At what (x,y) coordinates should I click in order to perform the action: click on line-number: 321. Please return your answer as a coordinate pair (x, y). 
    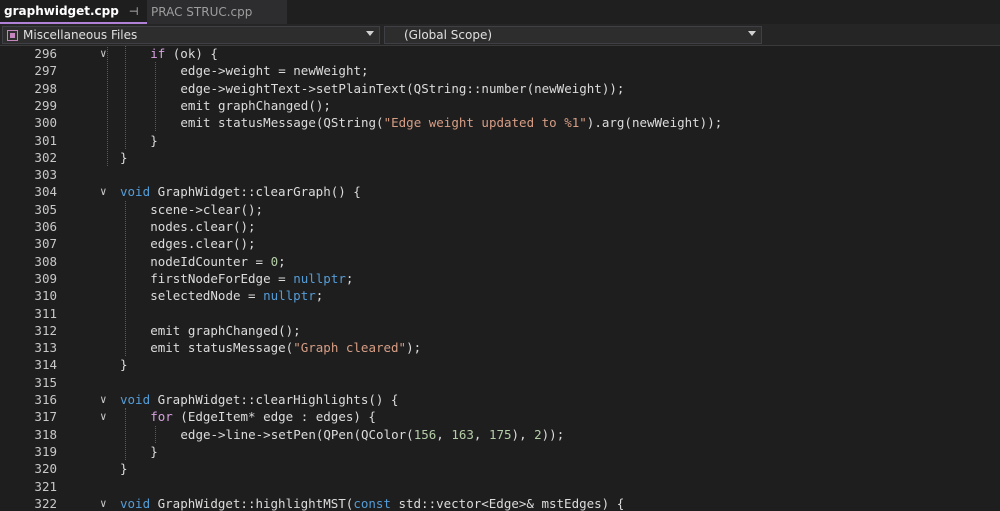
    Looking at the image, I should click on (45, 486).